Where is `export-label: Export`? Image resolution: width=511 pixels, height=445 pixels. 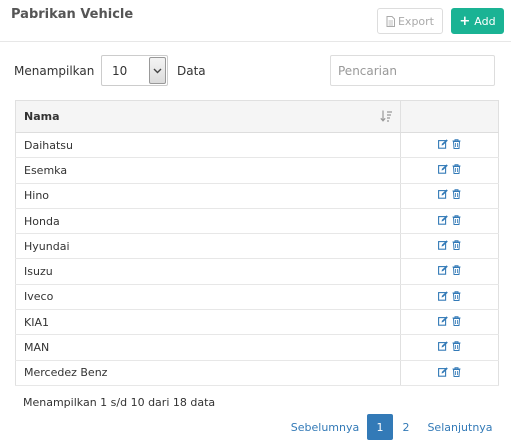 export-label: Export is located at coordinates (415, 21).